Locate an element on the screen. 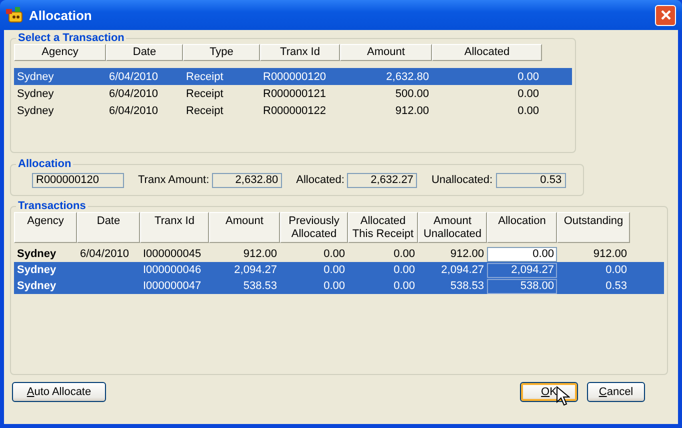  table-cell-text: R000000121 is located at coordinates (295, 94).